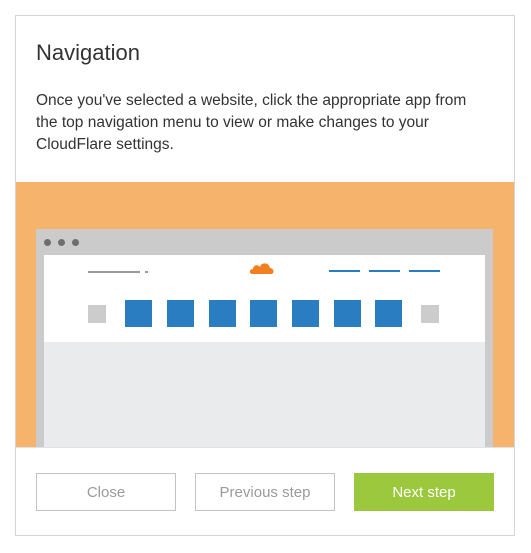  What do you see at coordinates (261, 268) in the screenshot?
I see `cloudflare-cloud-icon` at bounding box center [261, 268].